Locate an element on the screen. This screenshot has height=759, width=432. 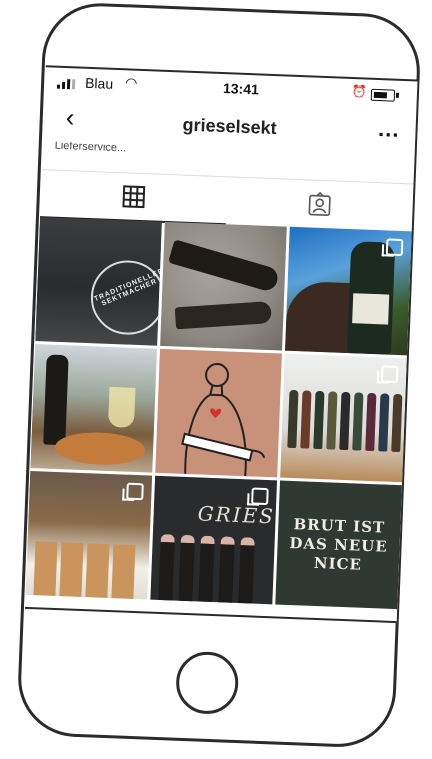
battery-icon is located at coordinates (383, 95).